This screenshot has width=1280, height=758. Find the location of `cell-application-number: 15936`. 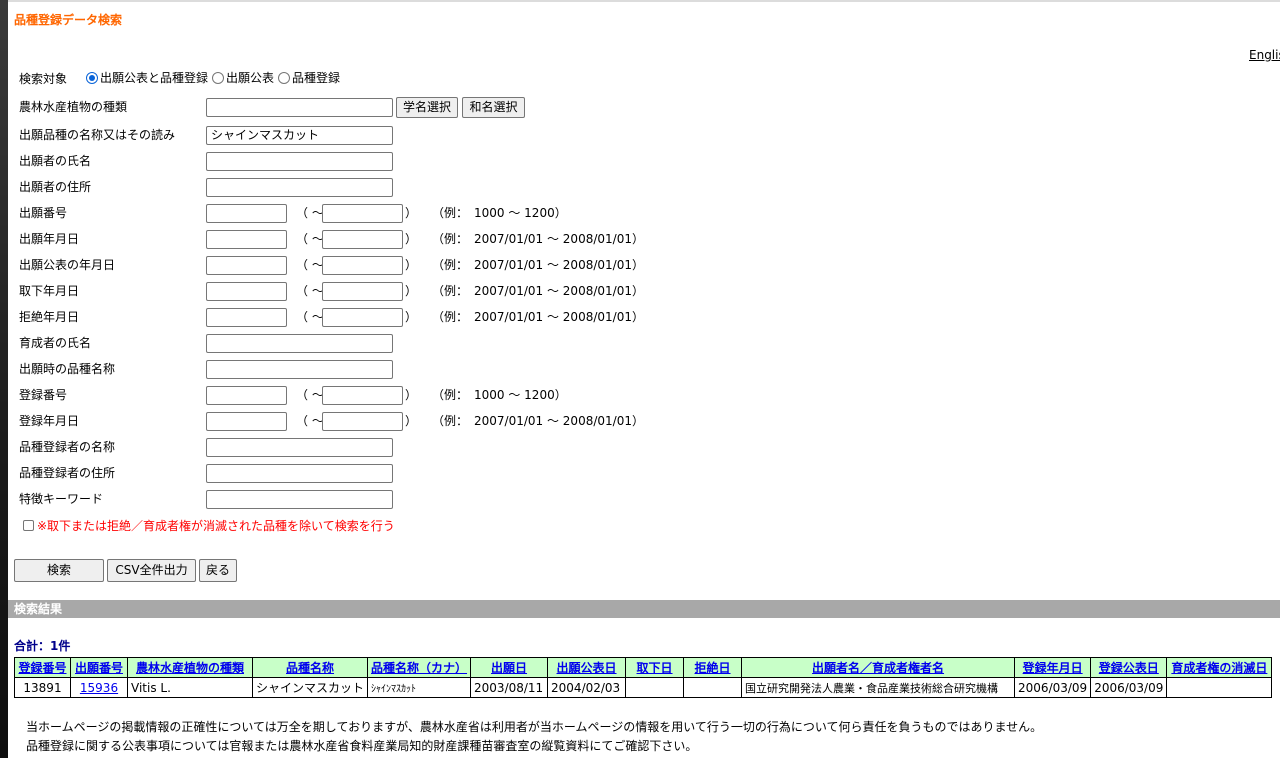

cell-application-number: 15936 is located at coordinates (99, 687).